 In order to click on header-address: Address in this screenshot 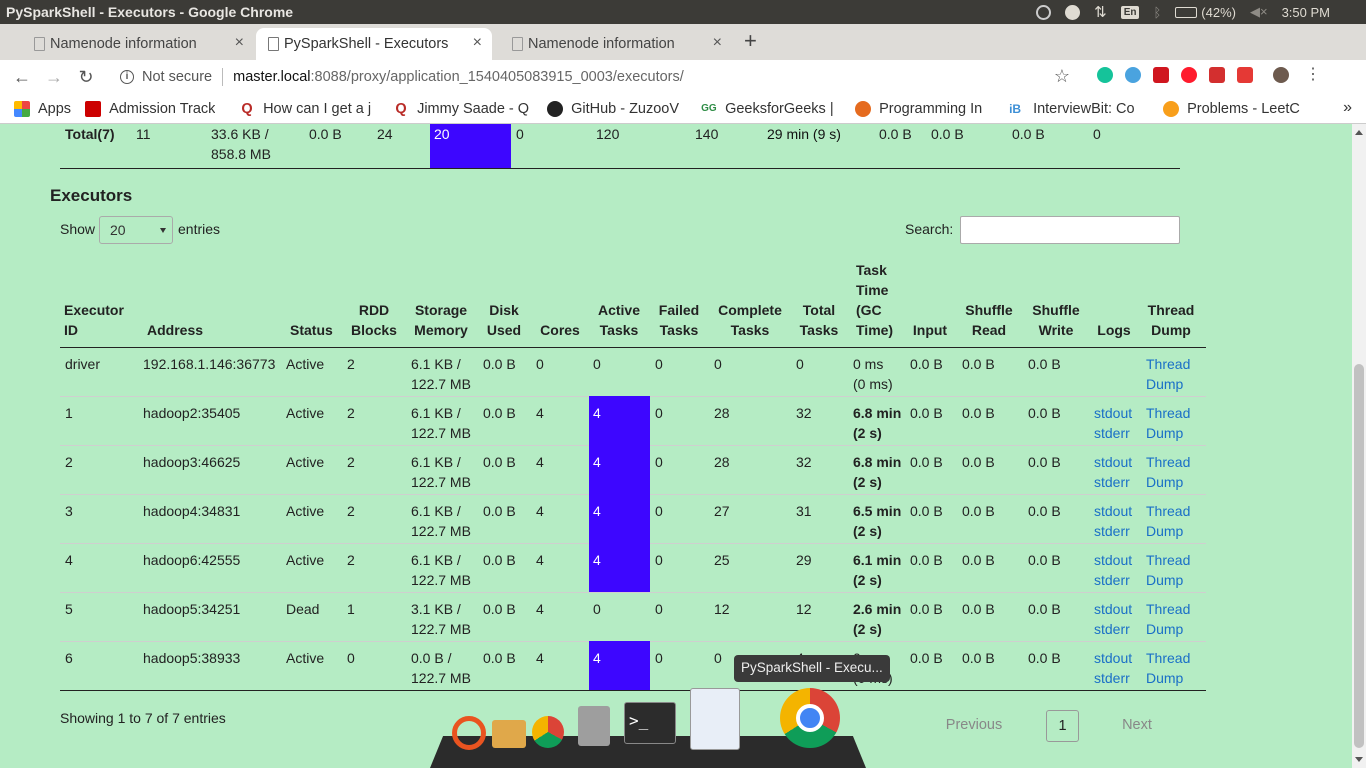, I will do `click(175, 330)`.